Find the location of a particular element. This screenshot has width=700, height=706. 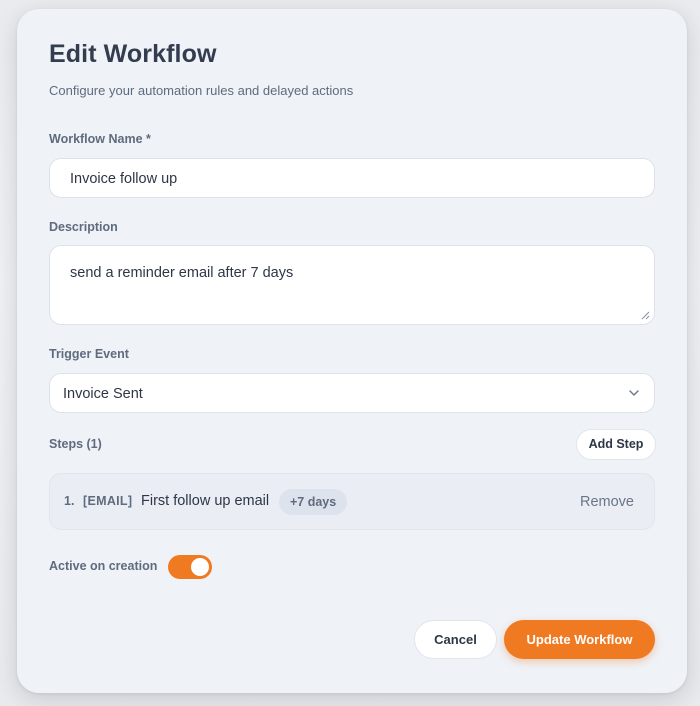

update-workflow-button: Update Workflow is located at coordinates (579, 639).